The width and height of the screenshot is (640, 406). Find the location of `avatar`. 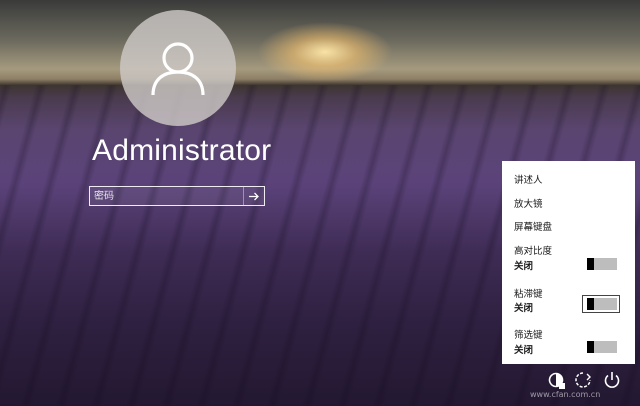

avatar is located at coordinates (178, 68).